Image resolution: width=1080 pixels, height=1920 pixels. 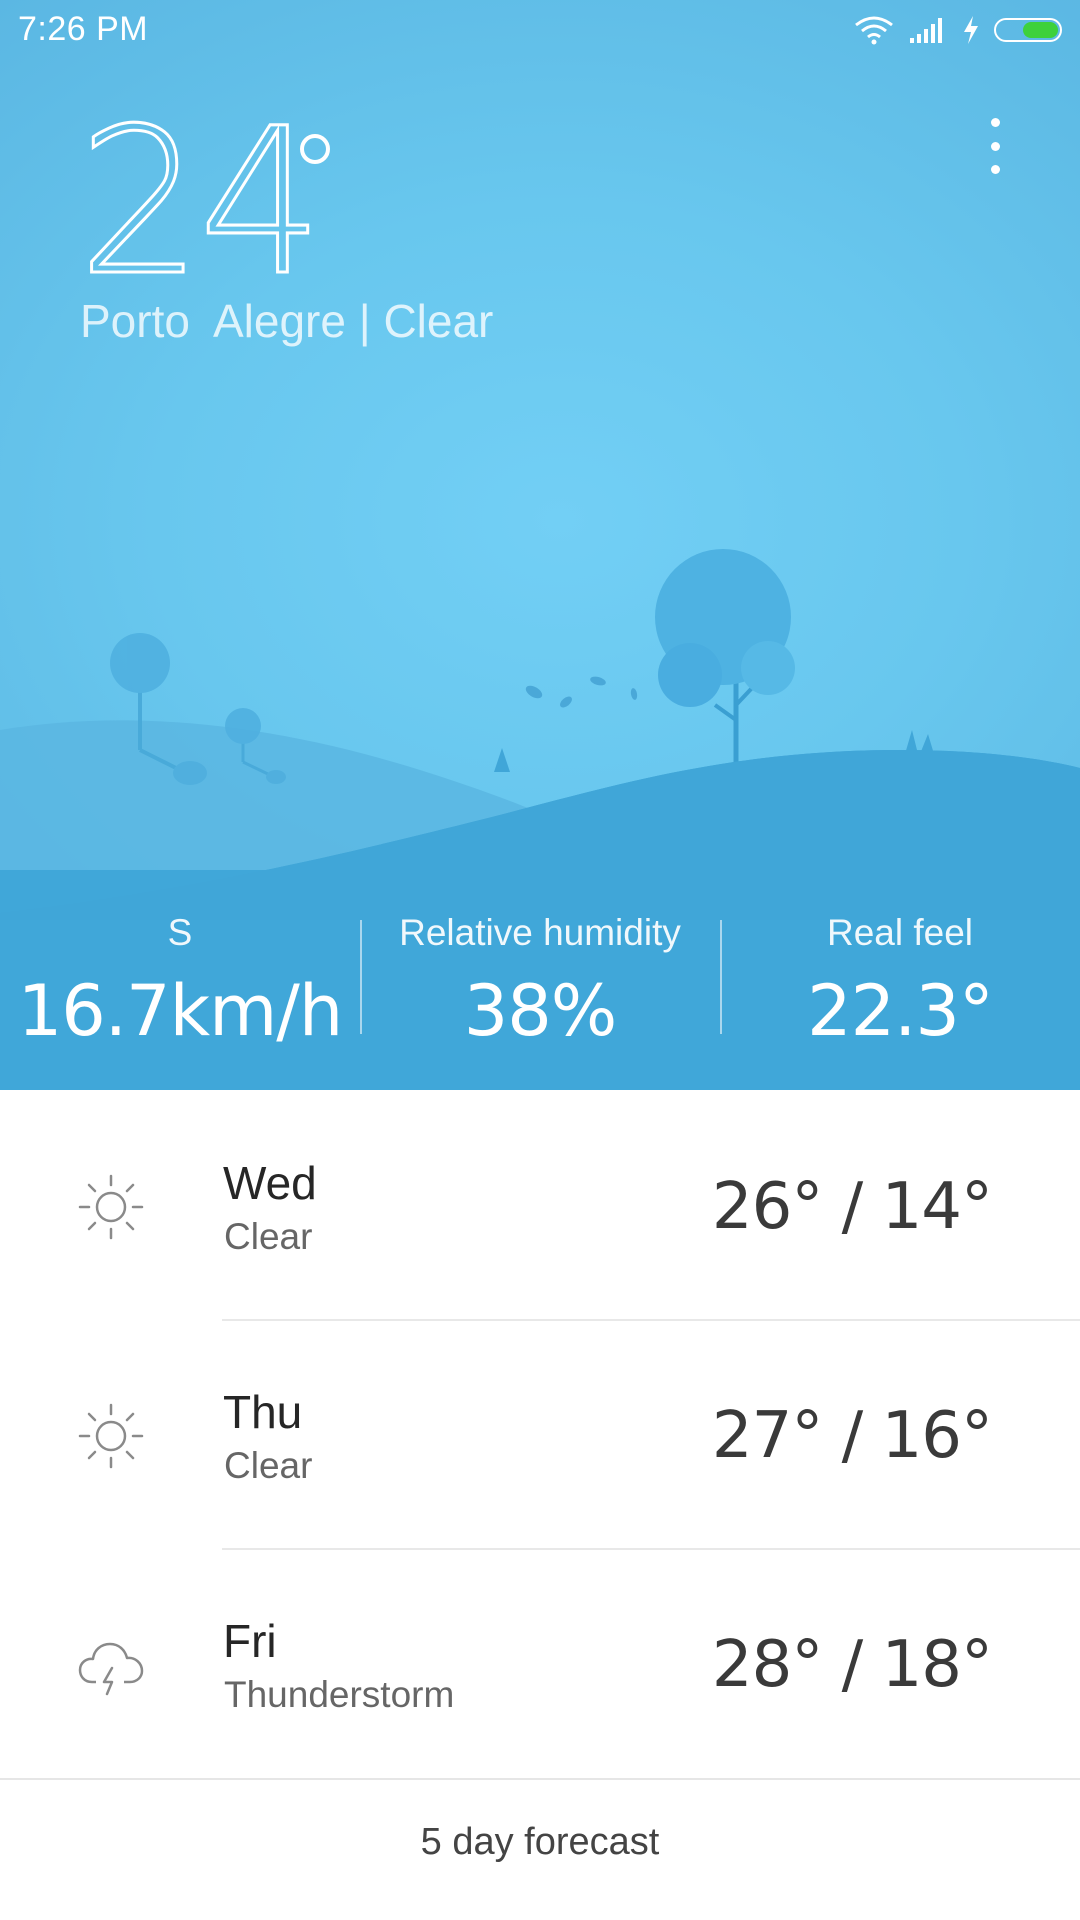 I want to click on stat-humidity: Relative humidity 38%, so click(x=540, y=995).